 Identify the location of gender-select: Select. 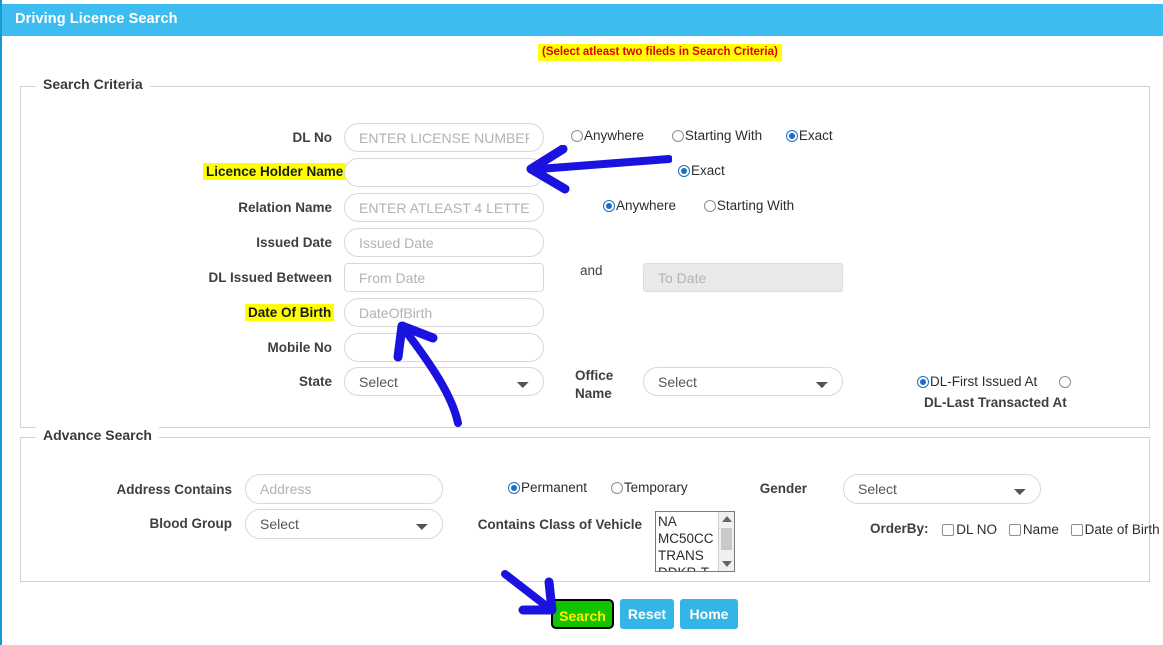
(942, 489).